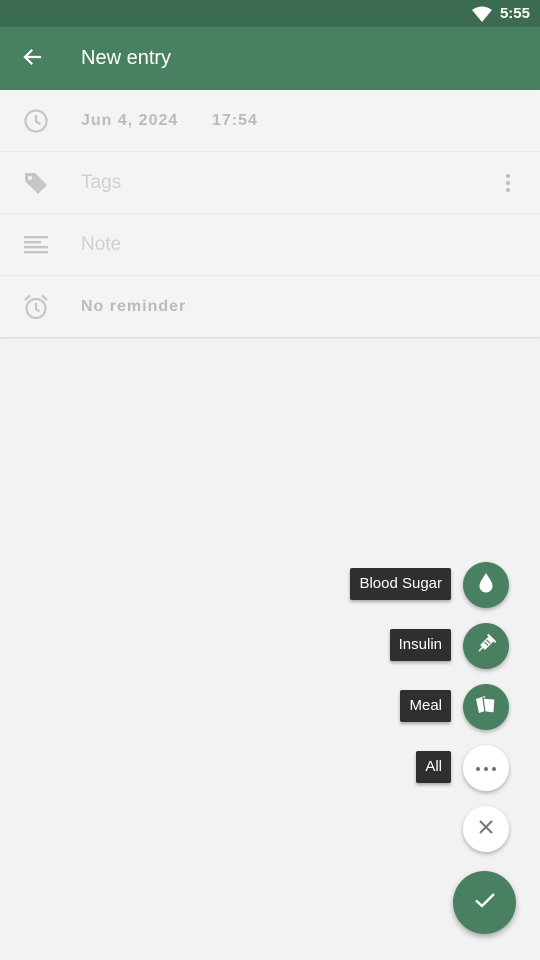 Image resolution: width=540 pixels, height=960 pixels. Describe the element at coordinates (133, 306) in the screenshot. I see `reminder-value: No reminder` at that location.